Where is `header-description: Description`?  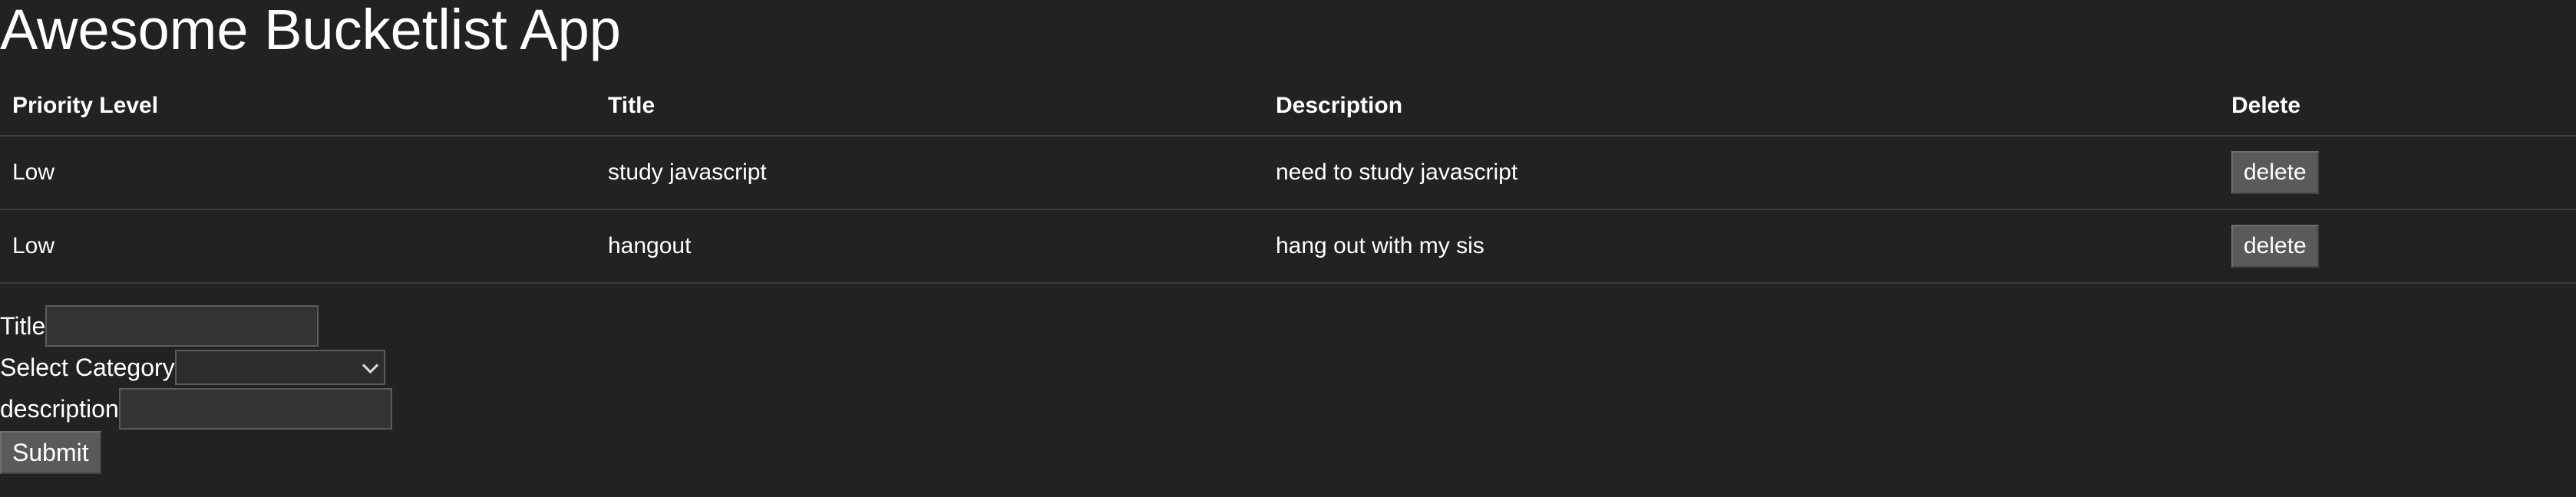 header-description: Description is located at coordinates (1741, 107).